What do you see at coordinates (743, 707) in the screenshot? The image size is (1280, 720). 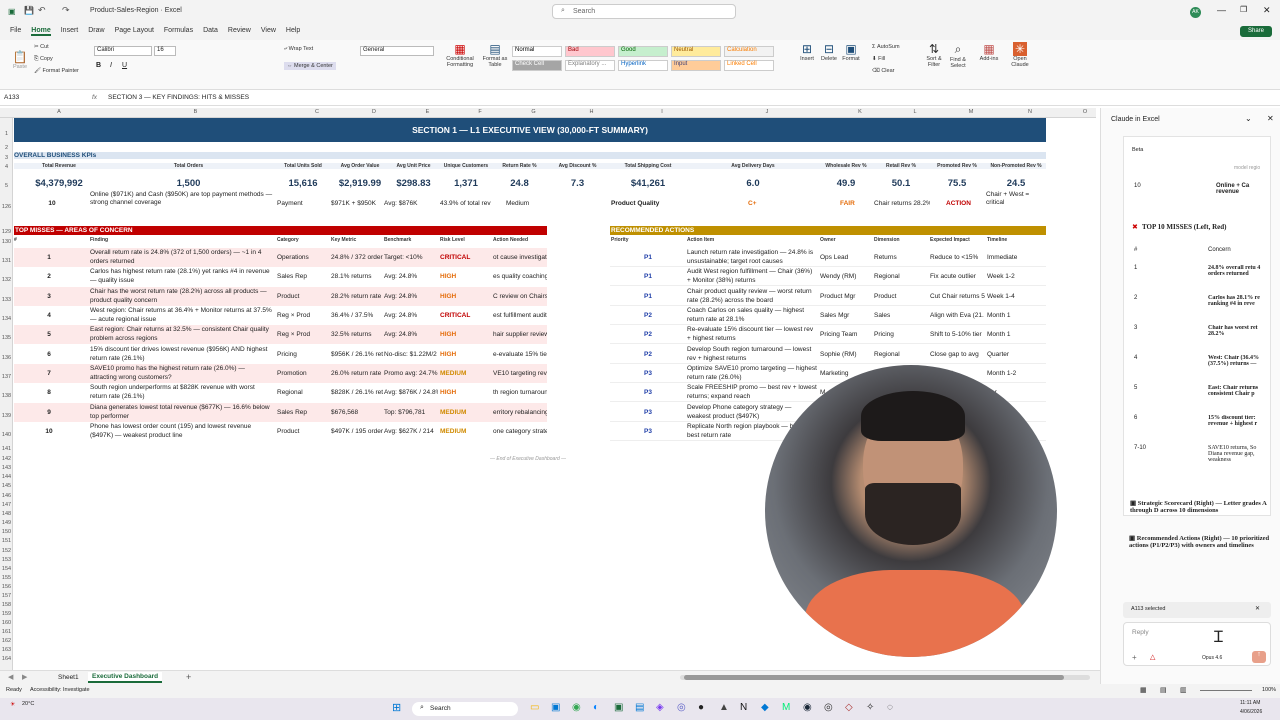 I see `notion-icon: N` at bounding box center [743, 707].